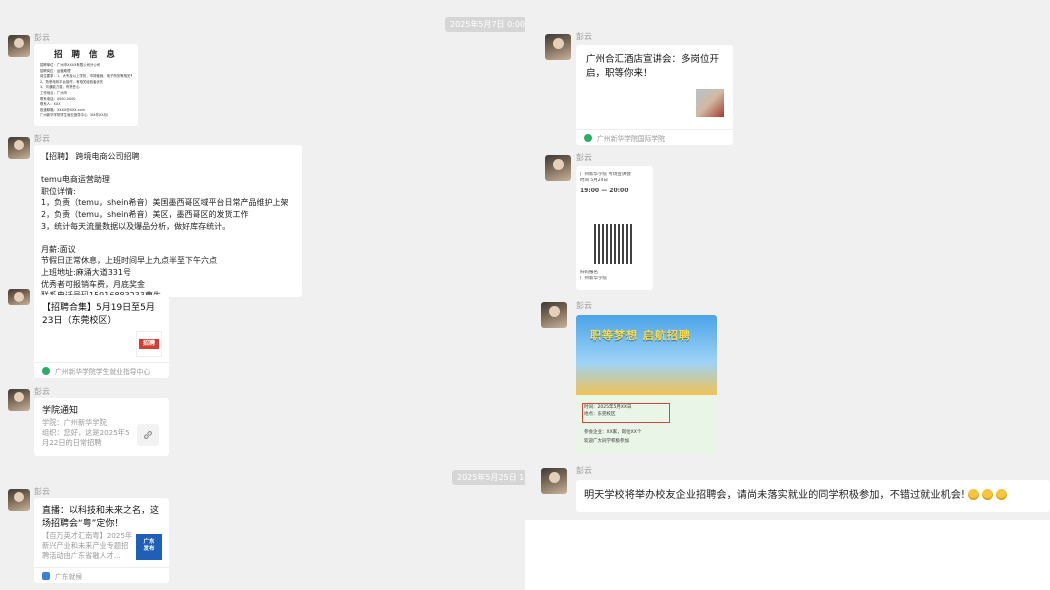  Describe the element at coordinates (787, 555) in the screenshot. I see `empty-area` at that location.